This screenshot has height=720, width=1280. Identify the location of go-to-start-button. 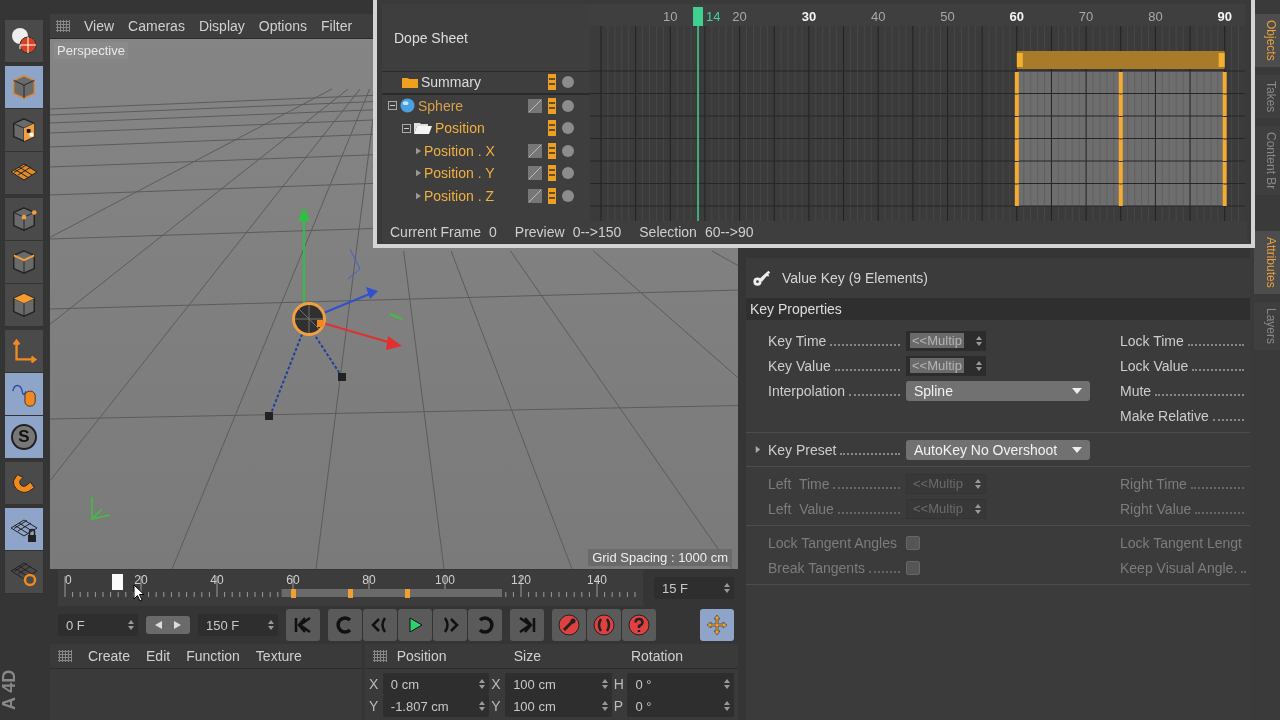
(303, 625).